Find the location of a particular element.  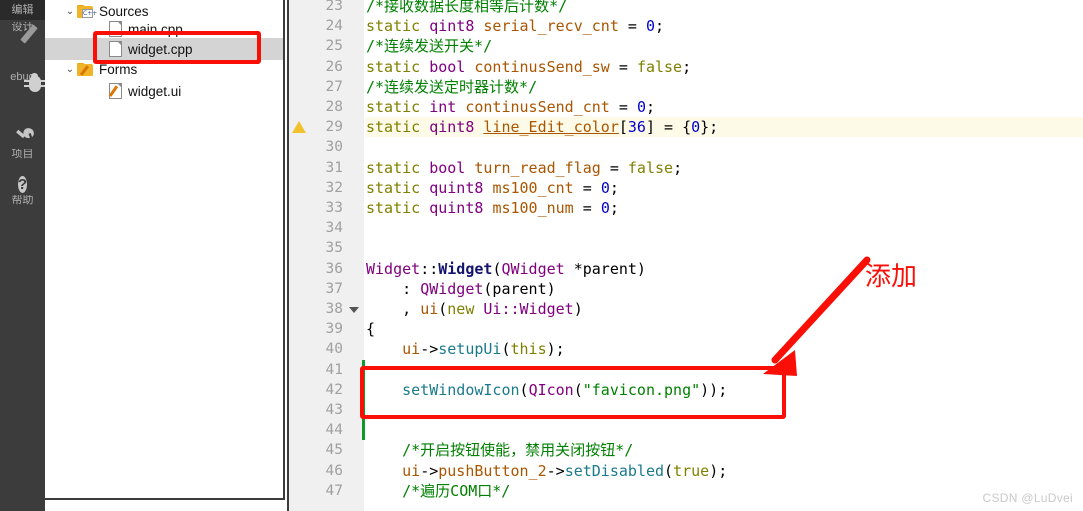

code-line: 27 /*连续发送定时器计数*/ is located at coordinates (685, 87).